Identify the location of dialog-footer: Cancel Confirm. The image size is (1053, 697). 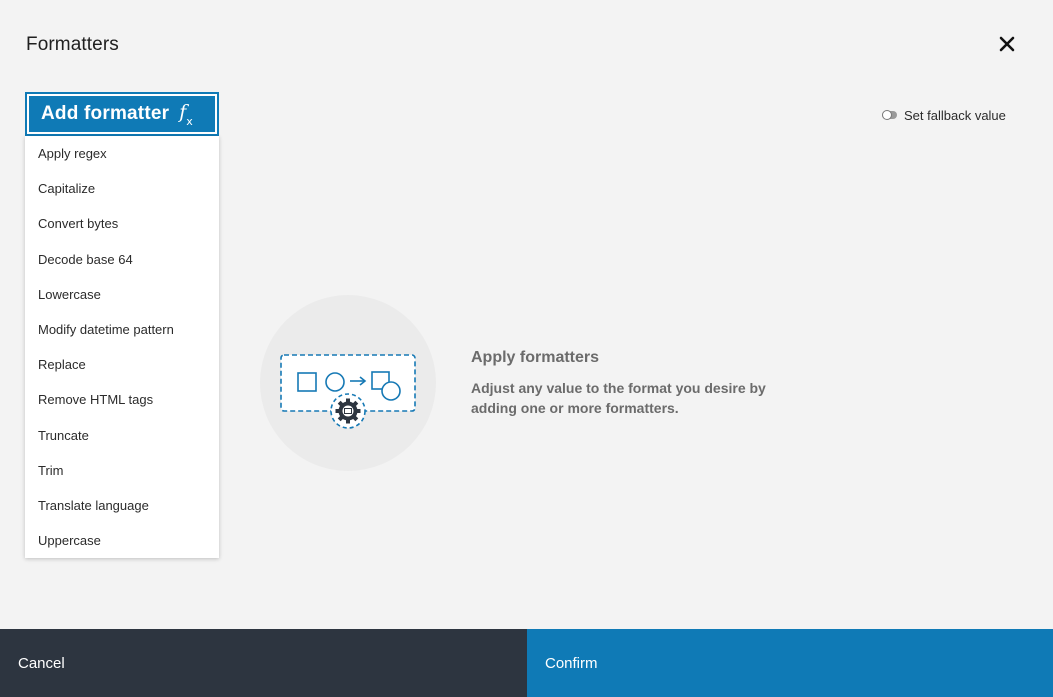
(526, 663).